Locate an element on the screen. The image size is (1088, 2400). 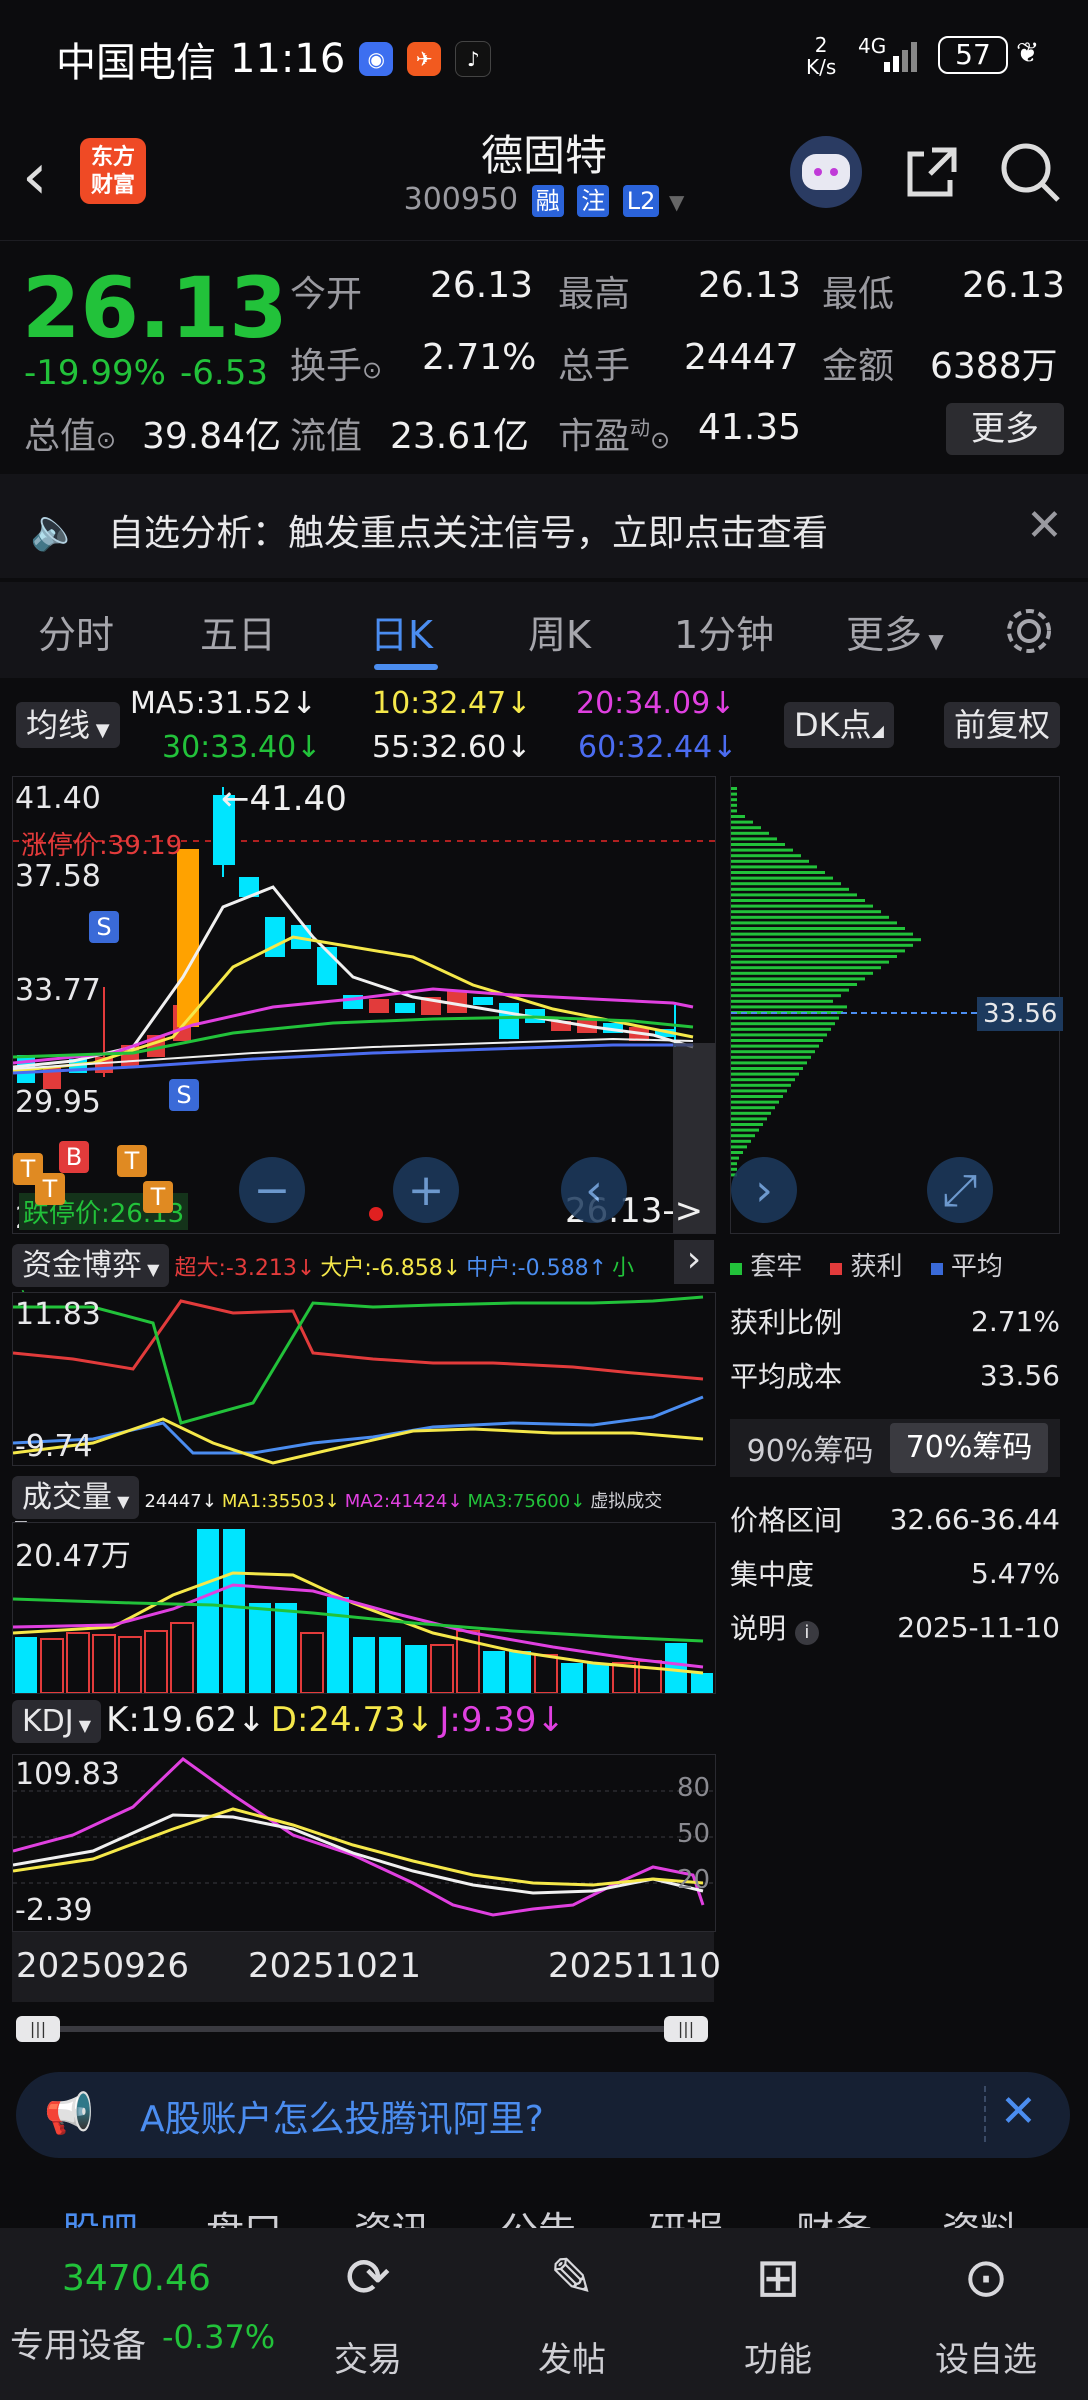
index-change: -0.37% is located at coordinates (218, 2337).